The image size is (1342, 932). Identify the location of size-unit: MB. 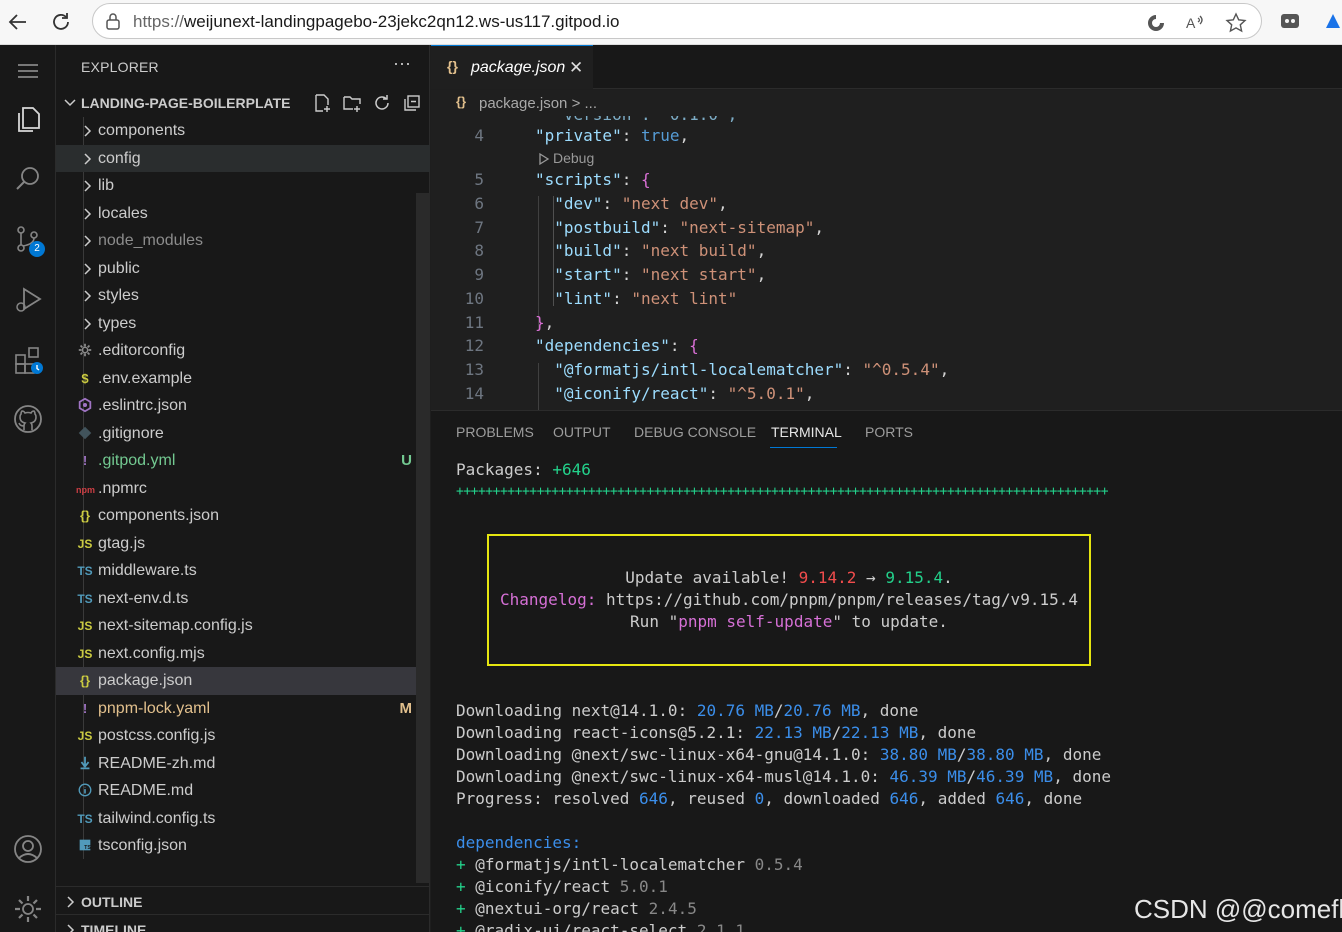
(1034, 754).